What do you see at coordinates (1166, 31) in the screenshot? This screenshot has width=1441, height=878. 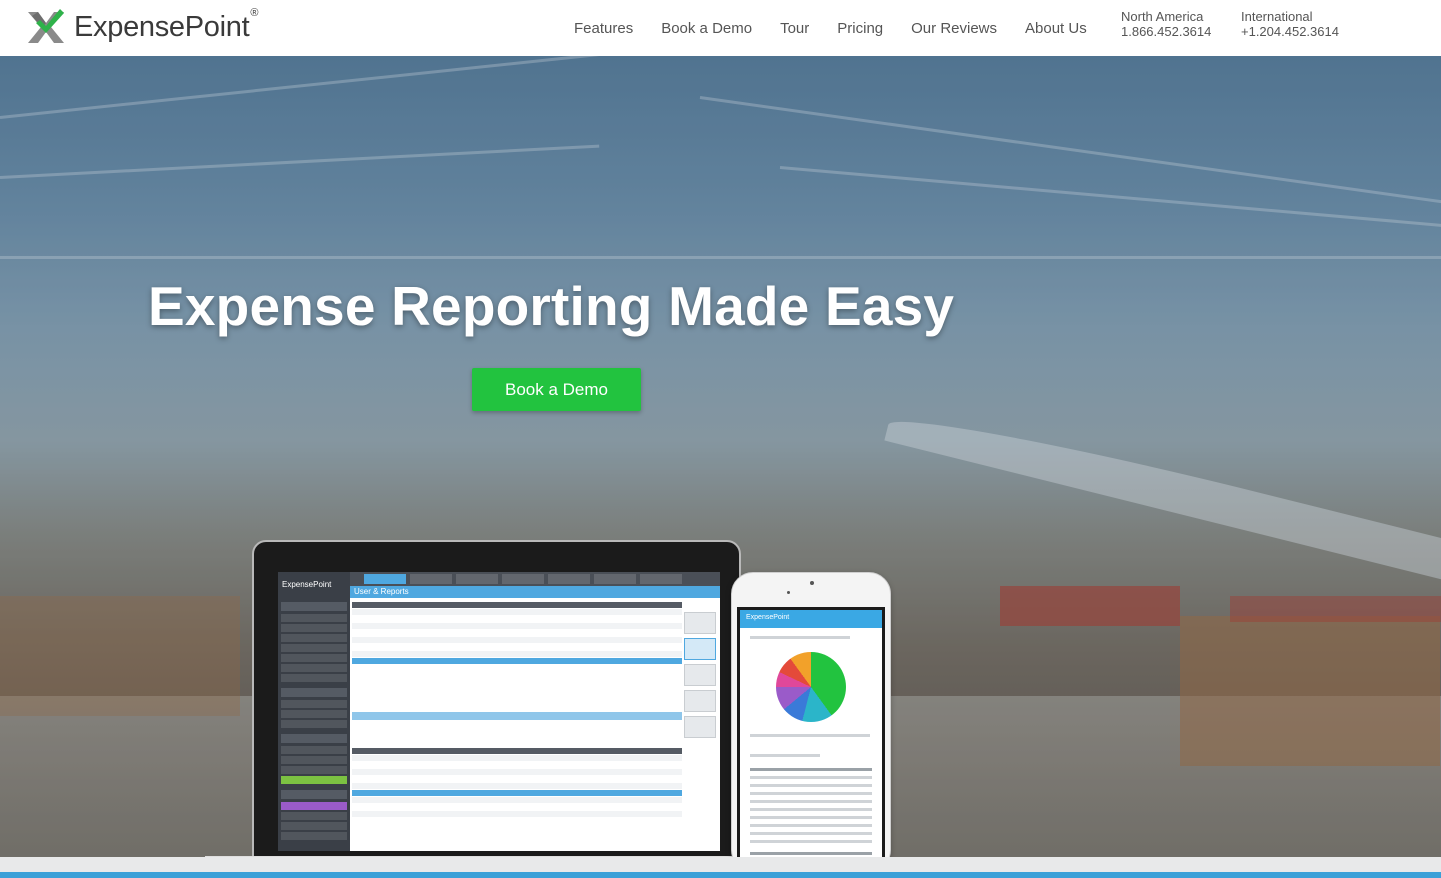 I see `contact-phone-number: 1.866.452.3614` at bounding box center [1166, 31].